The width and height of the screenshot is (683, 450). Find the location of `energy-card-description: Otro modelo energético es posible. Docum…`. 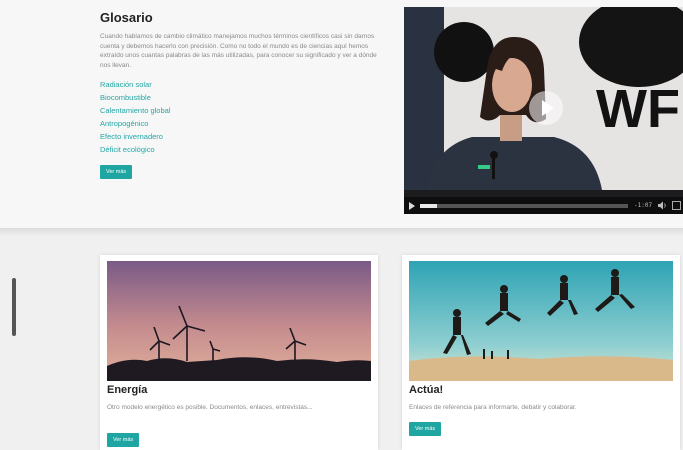

energy-card-description: Otro modelo energético es posible. Docum… is located at coordinates (210, 407).